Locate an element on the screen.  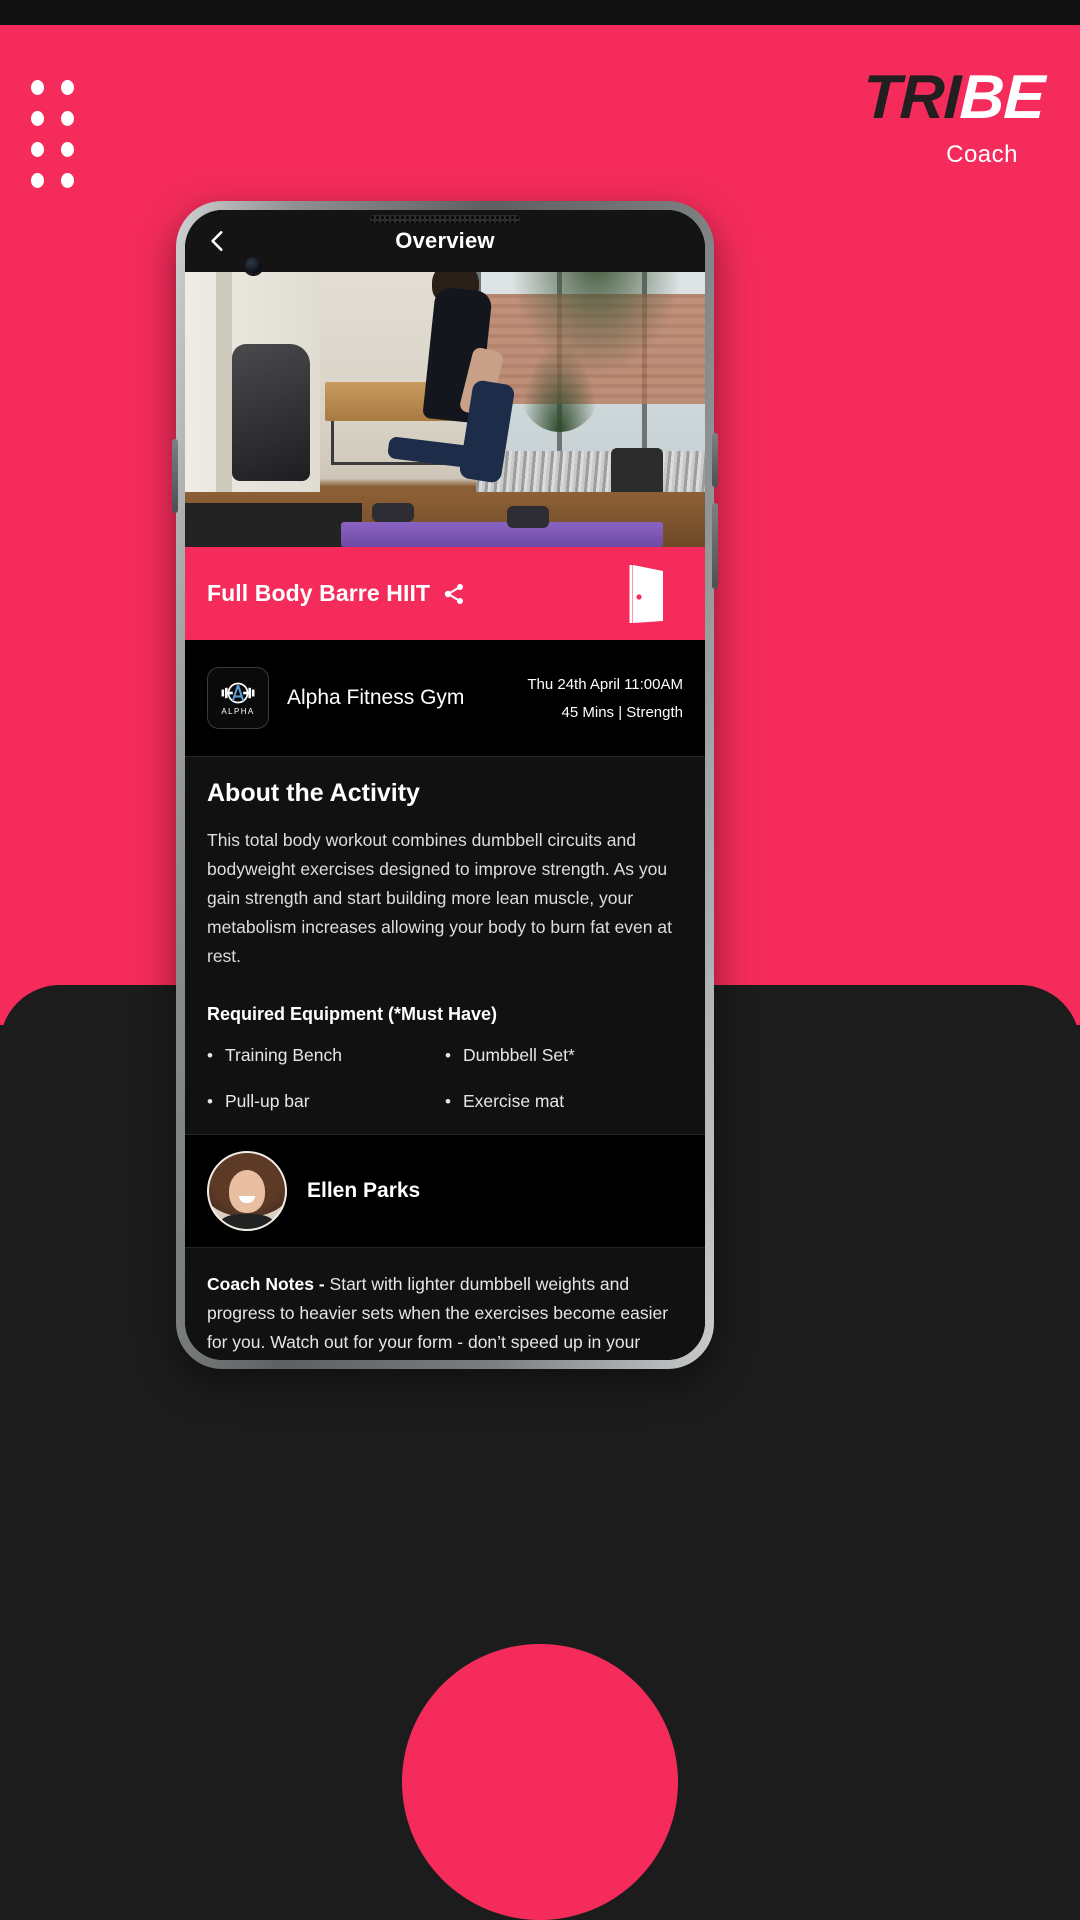
equipment-label: Pull-up bar is located at coordinates (267, 1101).